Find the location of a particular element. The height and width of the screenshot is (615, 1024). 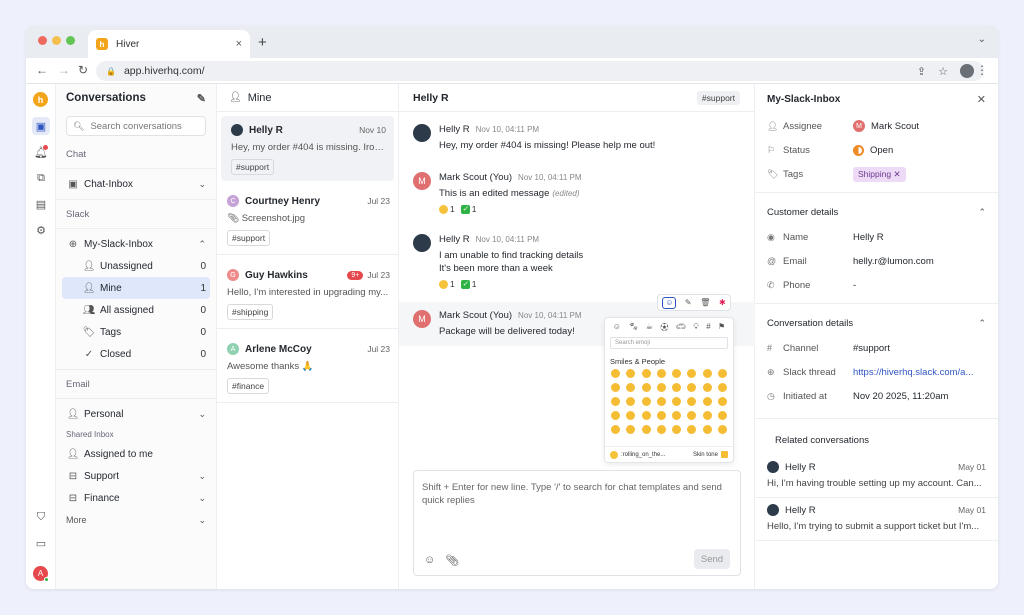

slack-icon: ✱ is located at coordinates (722, 302).